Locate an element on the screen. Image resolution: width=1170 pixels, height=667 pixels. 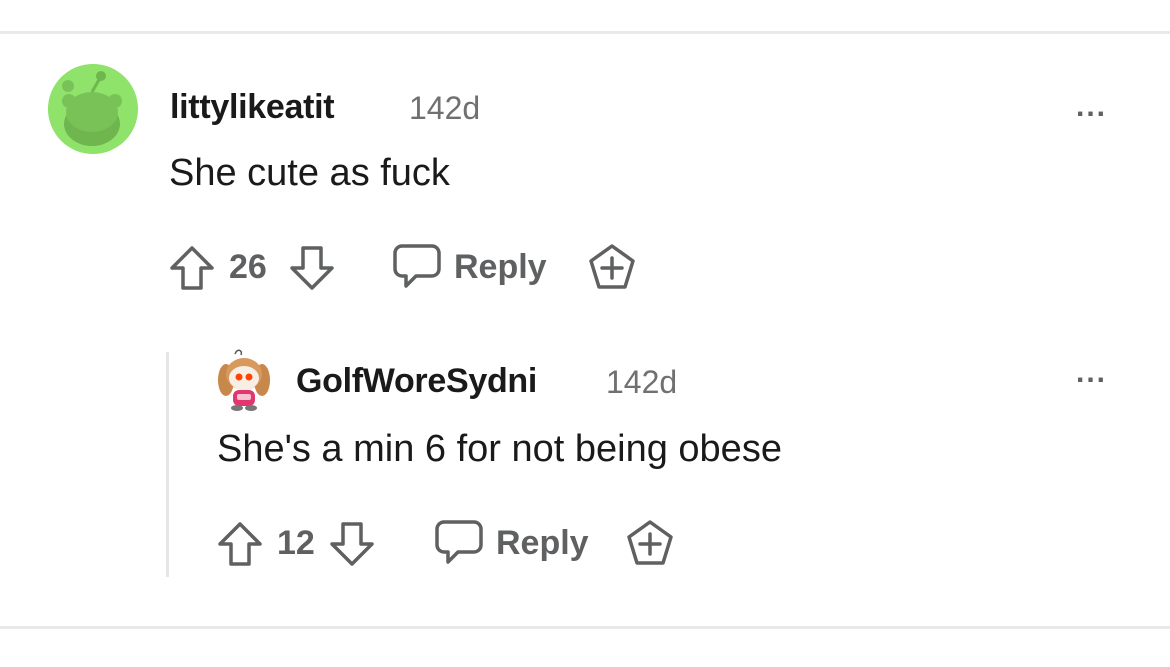
username: GolfWoreSydni is located at coordinates (416, 381).